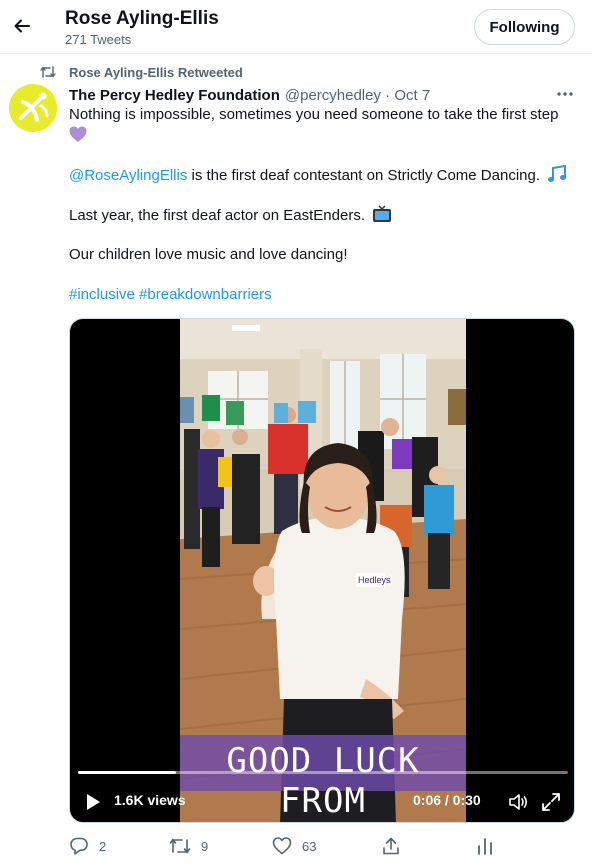  I want to click on profile-name: Rose Ayling-Ellis, so click(142, 18).